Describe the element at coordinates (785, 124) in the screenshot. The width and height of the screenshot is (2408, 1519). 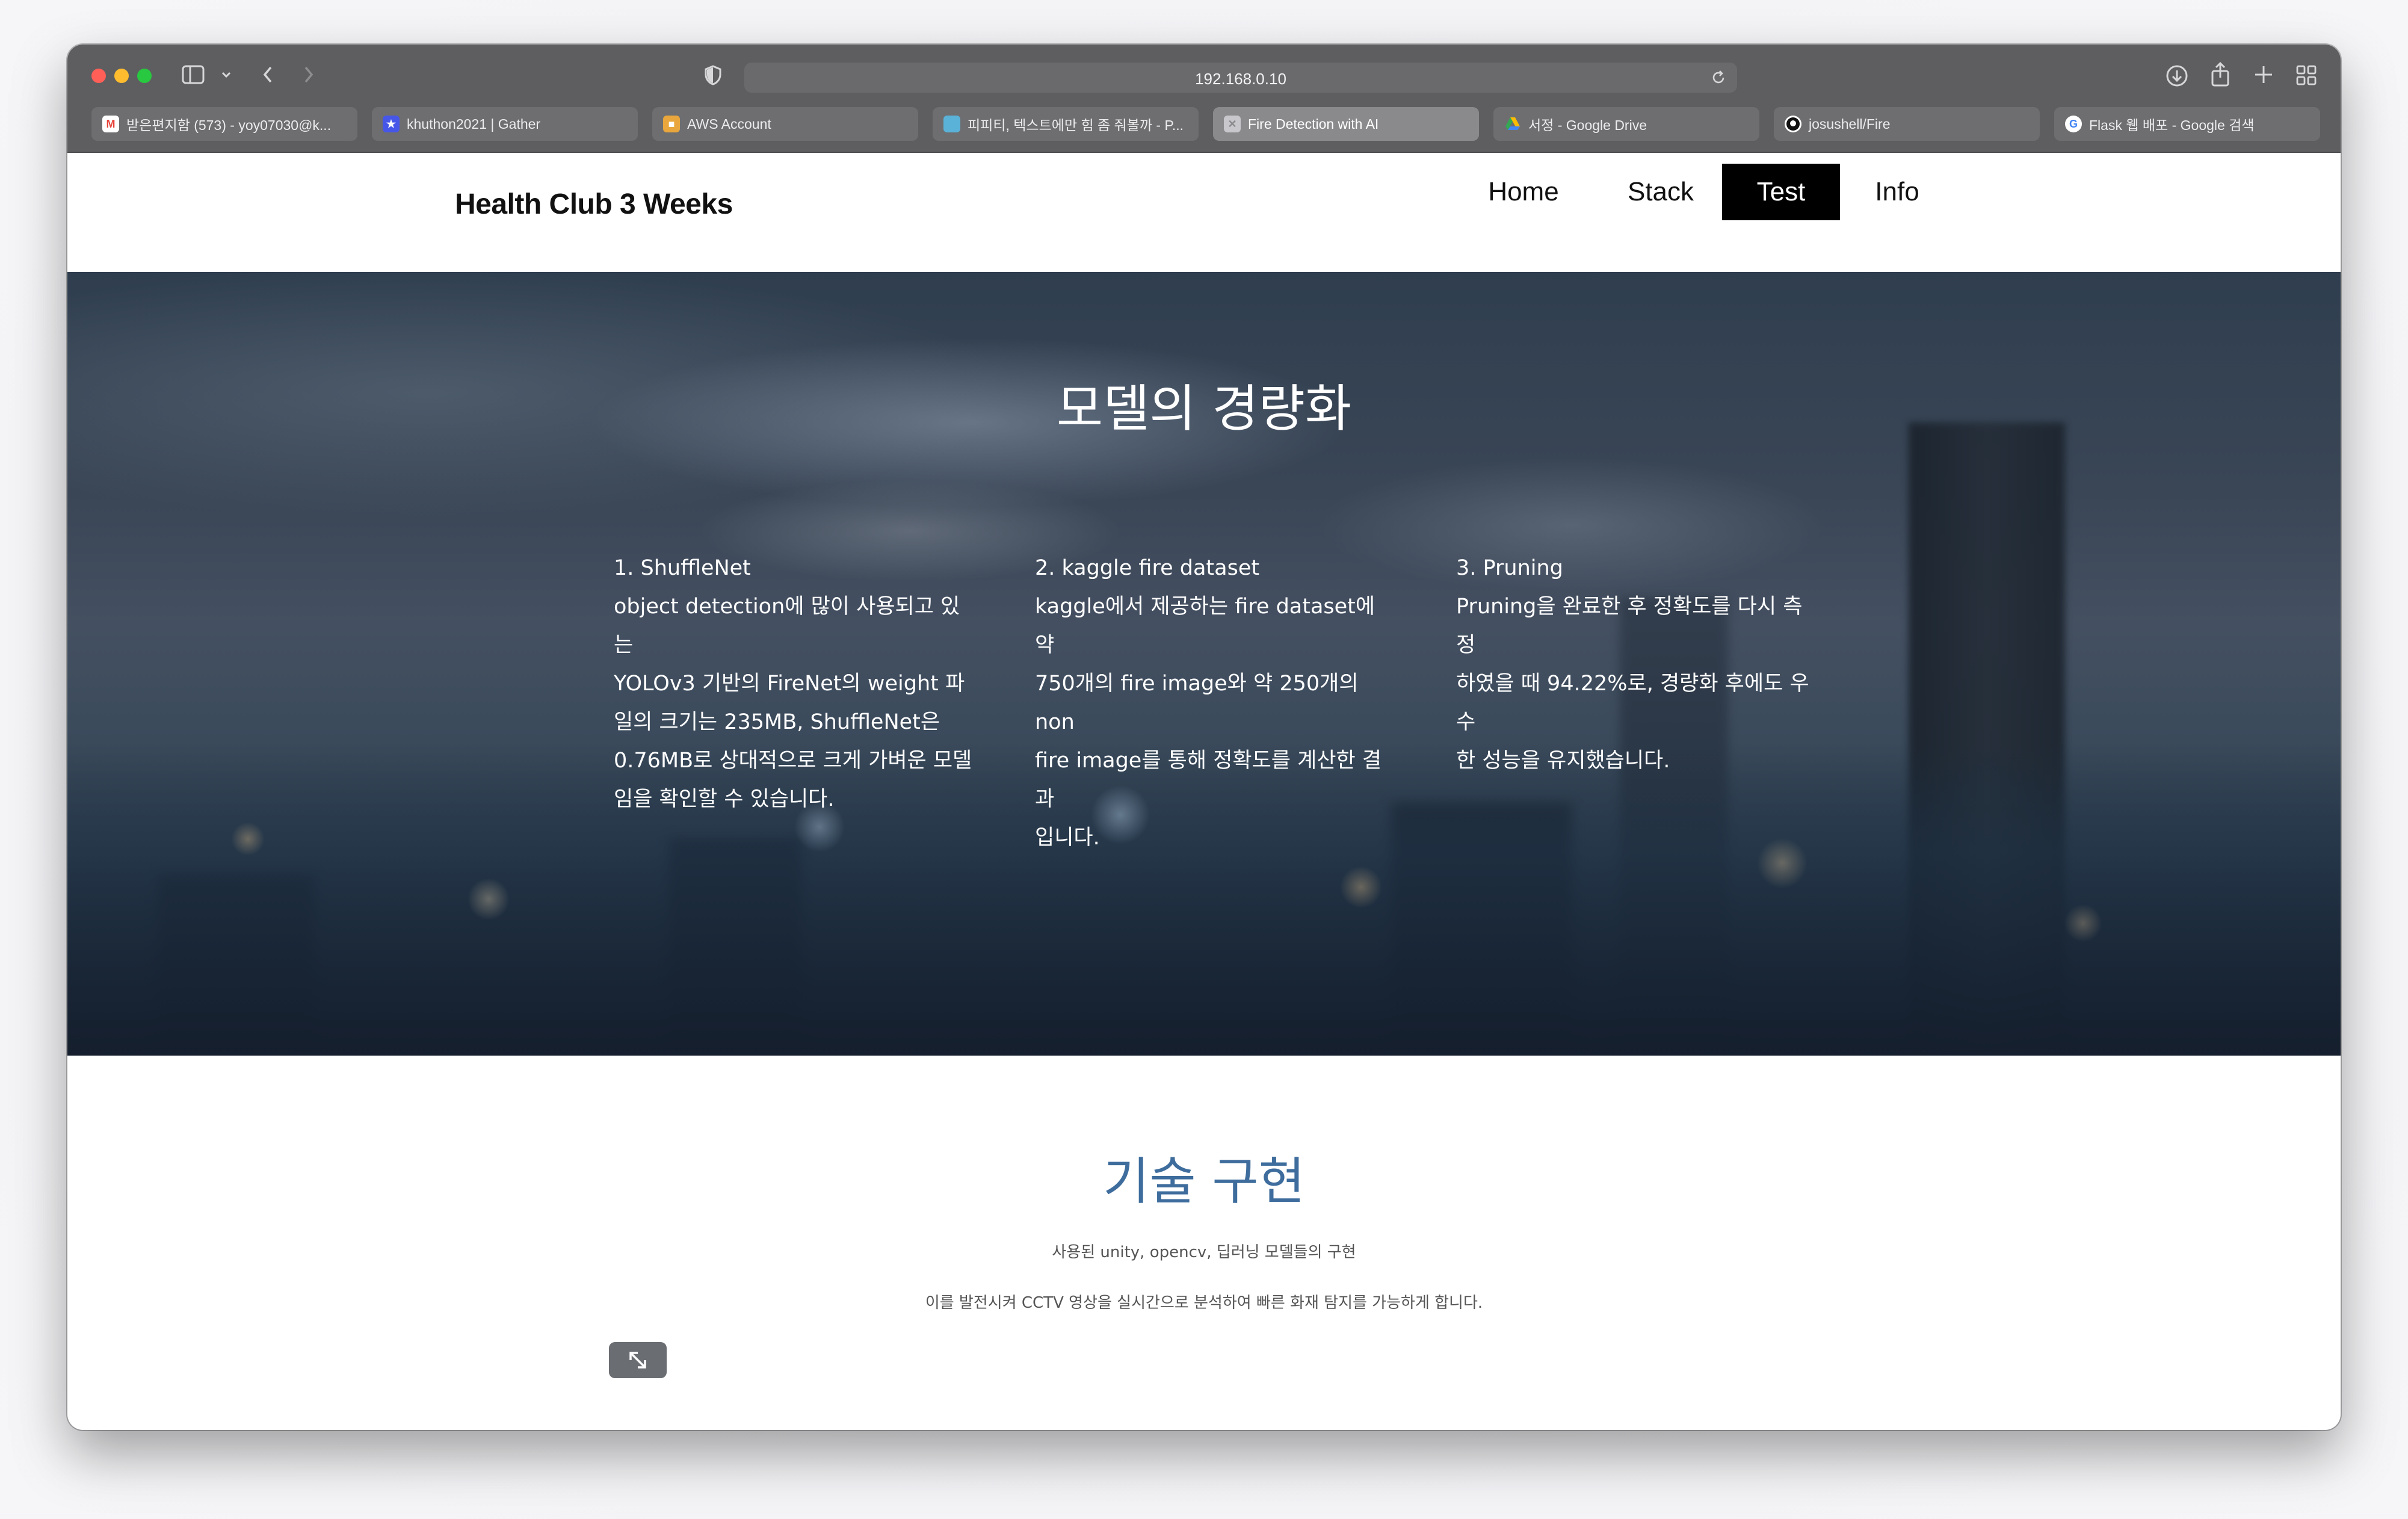
I see `tab-aws: ■ AWS Account` at that location.